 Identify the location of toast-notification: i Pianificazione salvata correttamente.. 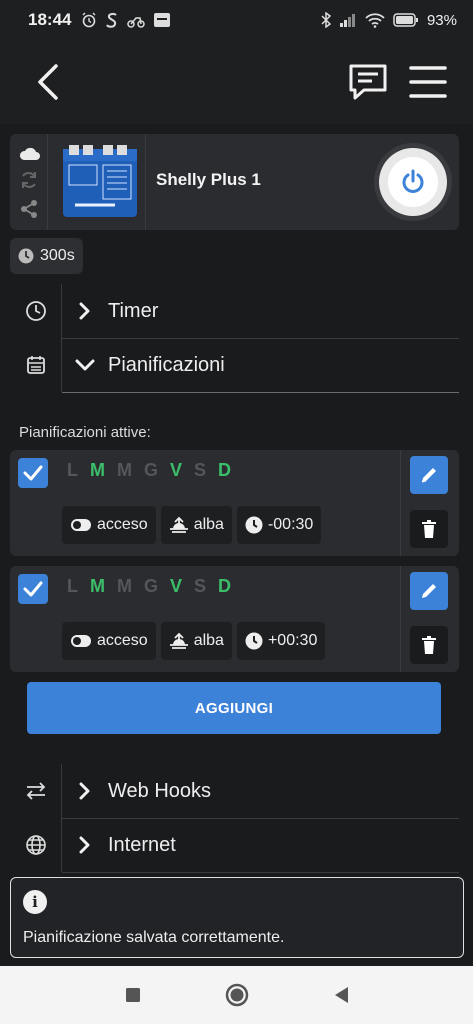
(237, 917).